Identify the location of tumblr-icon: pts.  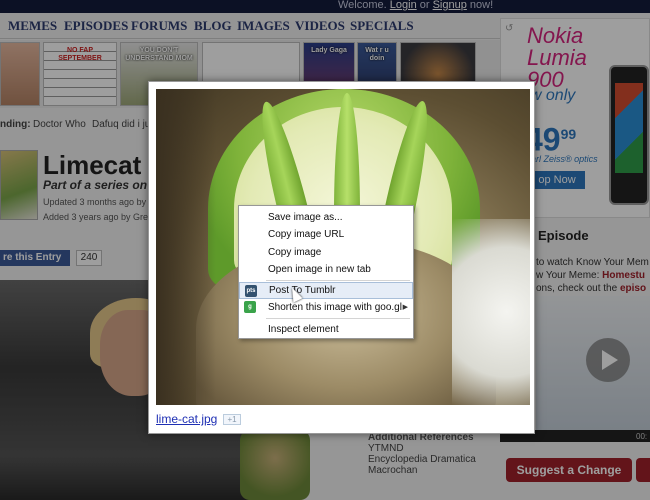
(251, 291).